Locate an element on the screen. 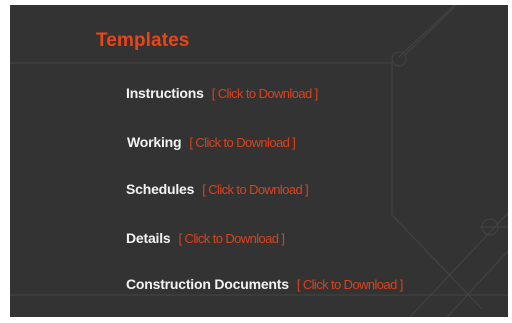  download-label: Details is located at coordinates (148, 238).